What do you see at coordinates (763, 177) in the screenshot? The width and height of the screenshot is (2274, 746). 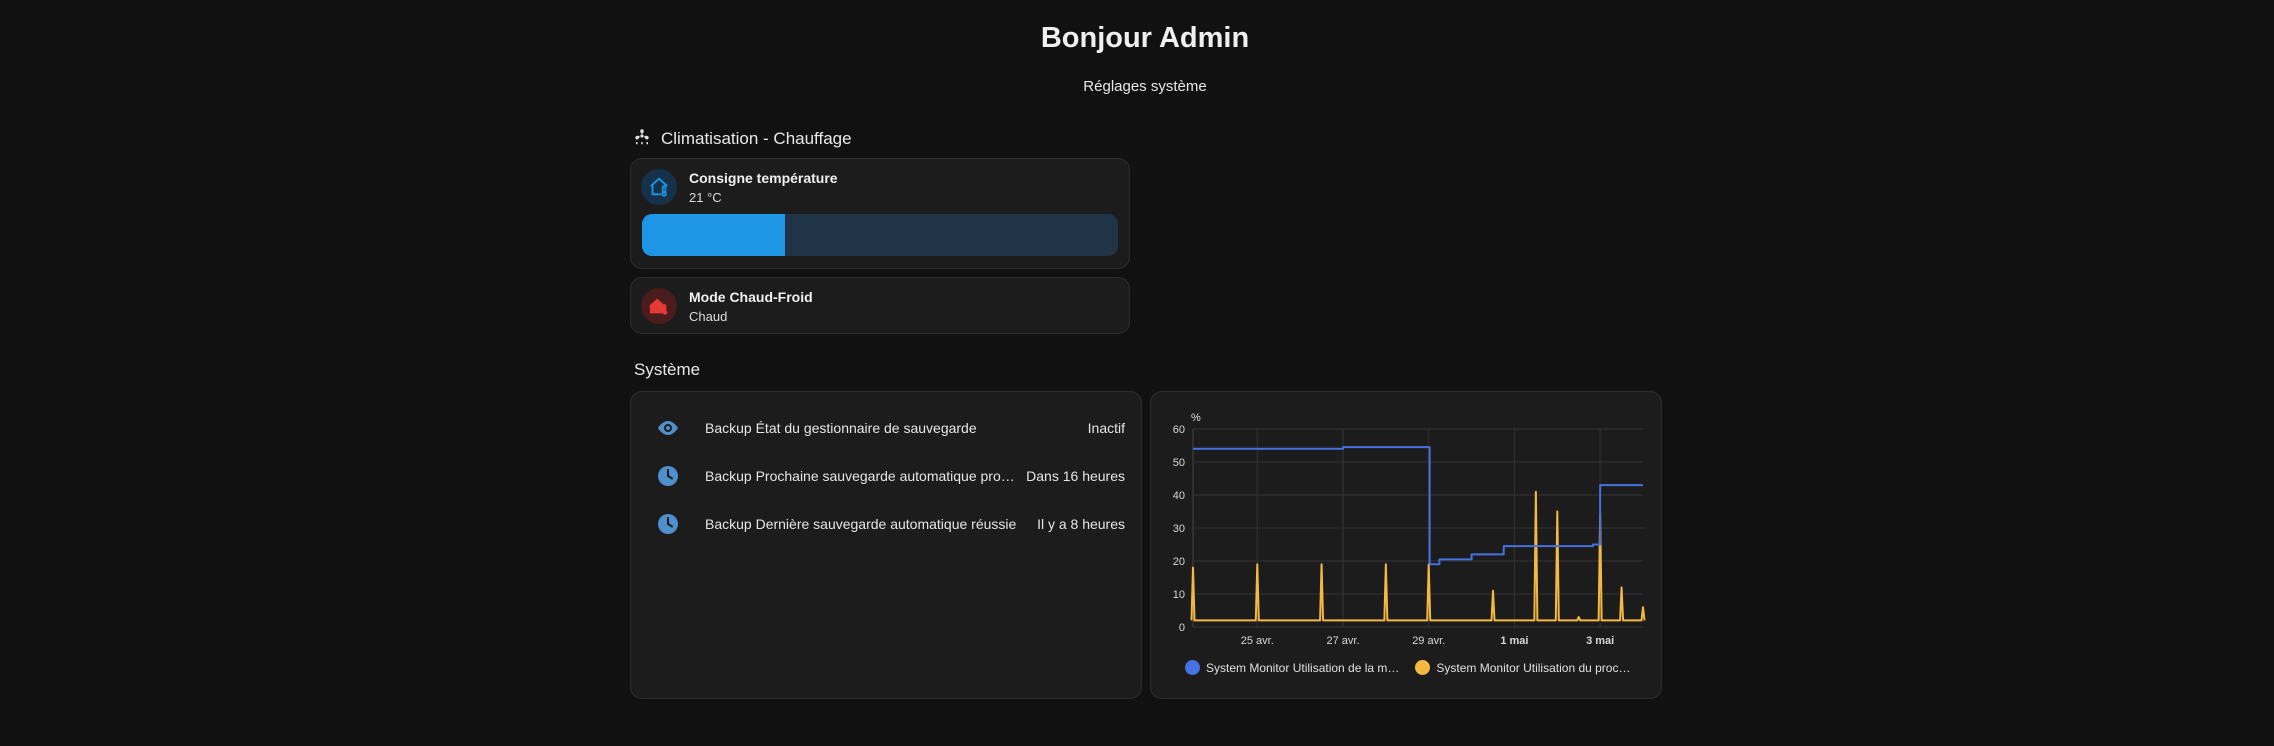 I see `setpoint-name: Consigne température` at bounding box center [763, 177].